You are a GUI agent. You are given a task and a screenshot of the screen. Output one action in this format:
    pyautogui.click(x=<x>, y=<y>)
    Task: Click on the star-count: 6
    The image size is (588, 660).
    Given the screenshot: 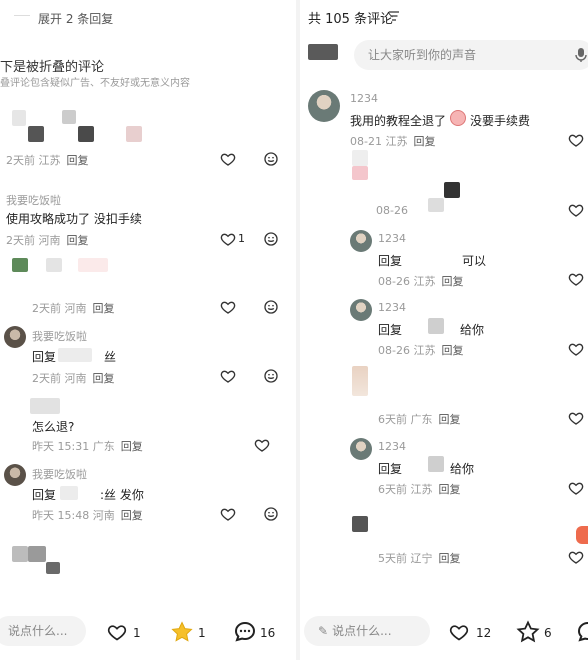 What is the action you would take?
    pyautogui.click(x=548, y=633)
    